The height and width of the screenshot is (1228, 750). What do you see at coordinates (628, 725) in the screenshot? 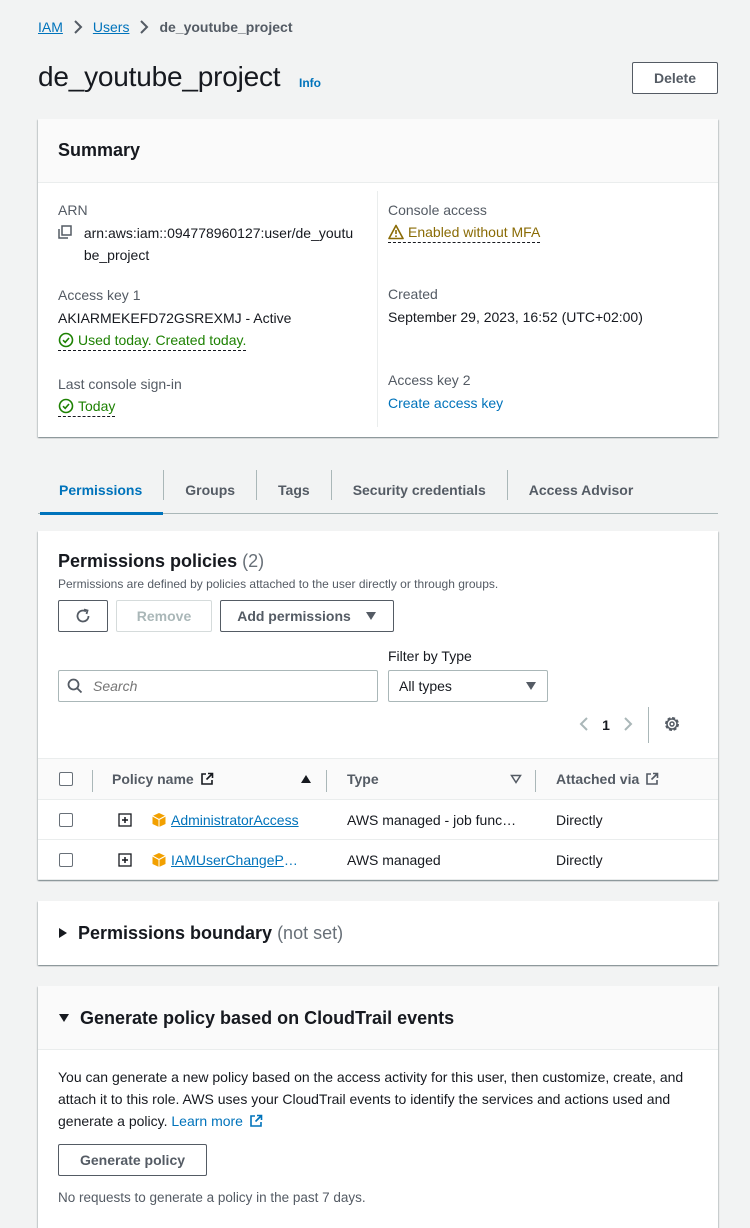
I see `next-page-icon` at bounding box center [628, 725].